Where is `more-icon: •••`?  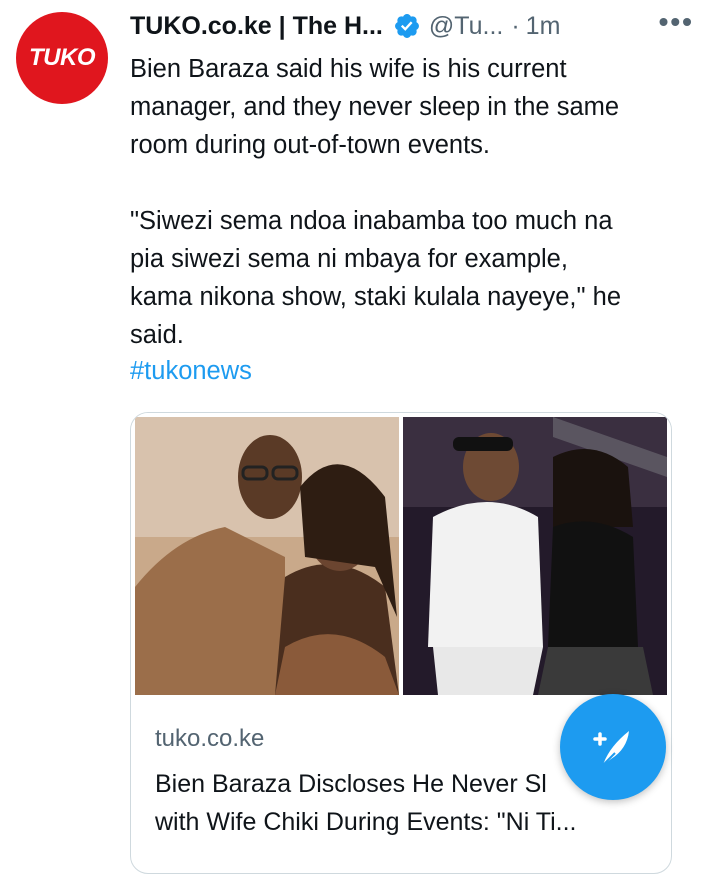 more-icon: ••• is located at coordinates (676, 22).